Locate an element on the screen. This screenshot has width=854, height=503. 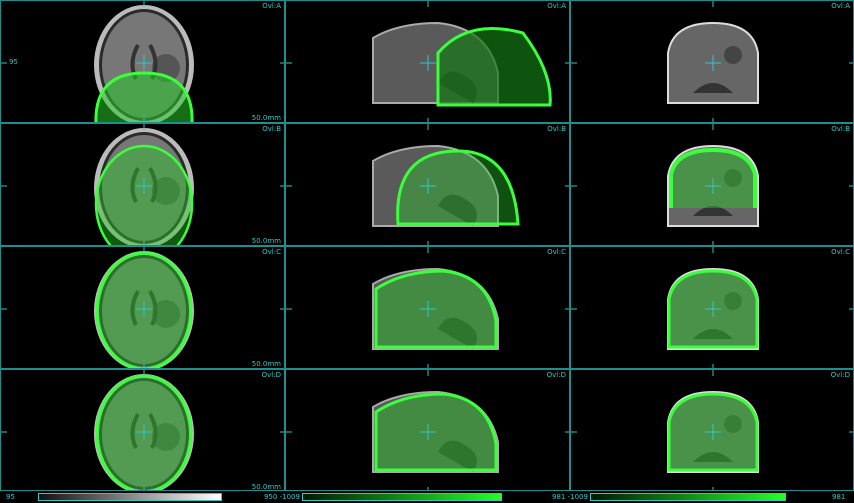
viewport-coronal-row-2: Ovl:C is located at coordinates (712, 307).